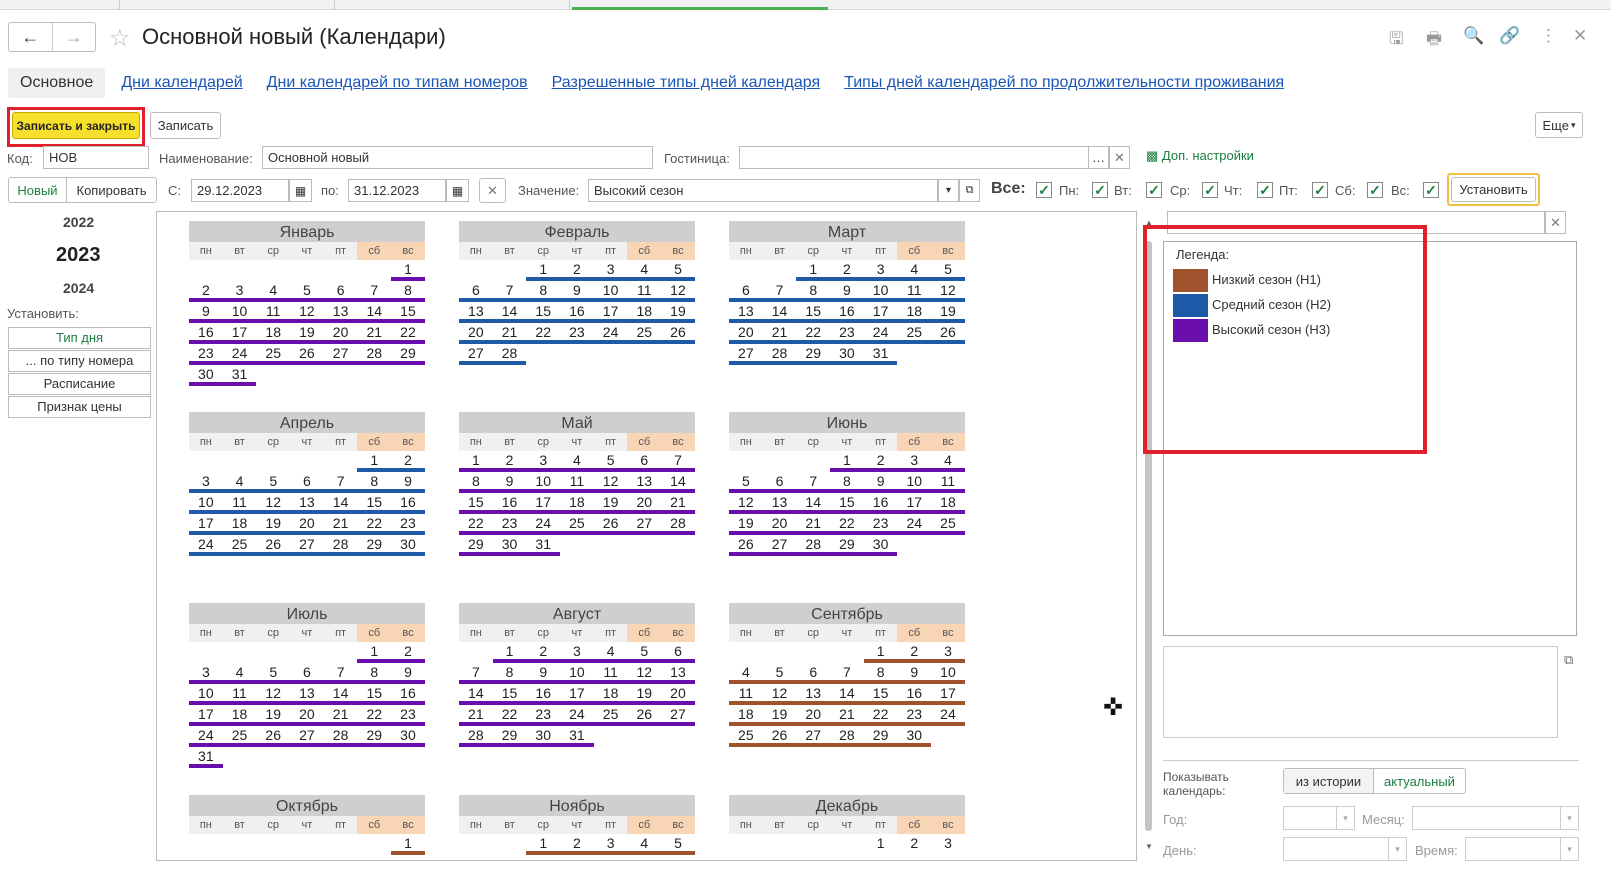 This screenshot has width=1611, height=875. I want to click on set-schedule-button: Расписание, so click(79, 384).